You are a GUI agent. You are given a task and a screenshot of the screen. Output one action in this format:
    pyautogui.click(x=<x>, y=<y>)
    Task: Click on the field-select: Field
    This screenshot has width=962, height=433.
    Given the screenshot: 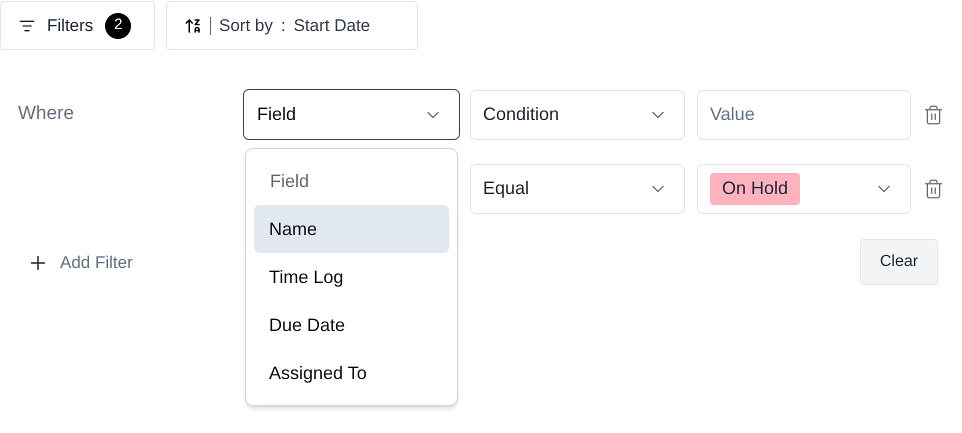 What is the action you would take?
    pyautogui.click(x=351, y=114)
    